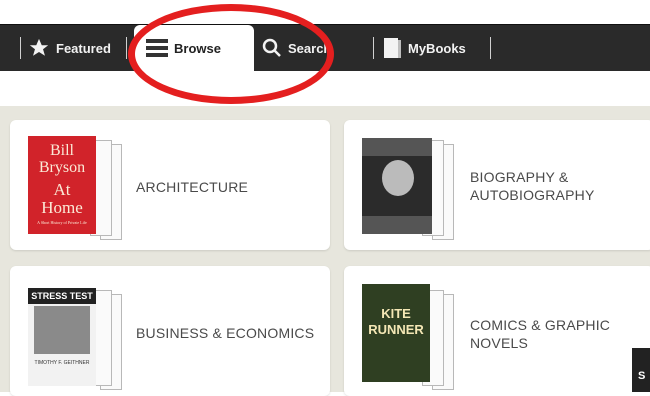 The image size is (650, 396). Describe the element at coordinates (157, 48) in the screenshot. I see `menu-lines-icon` at that location.